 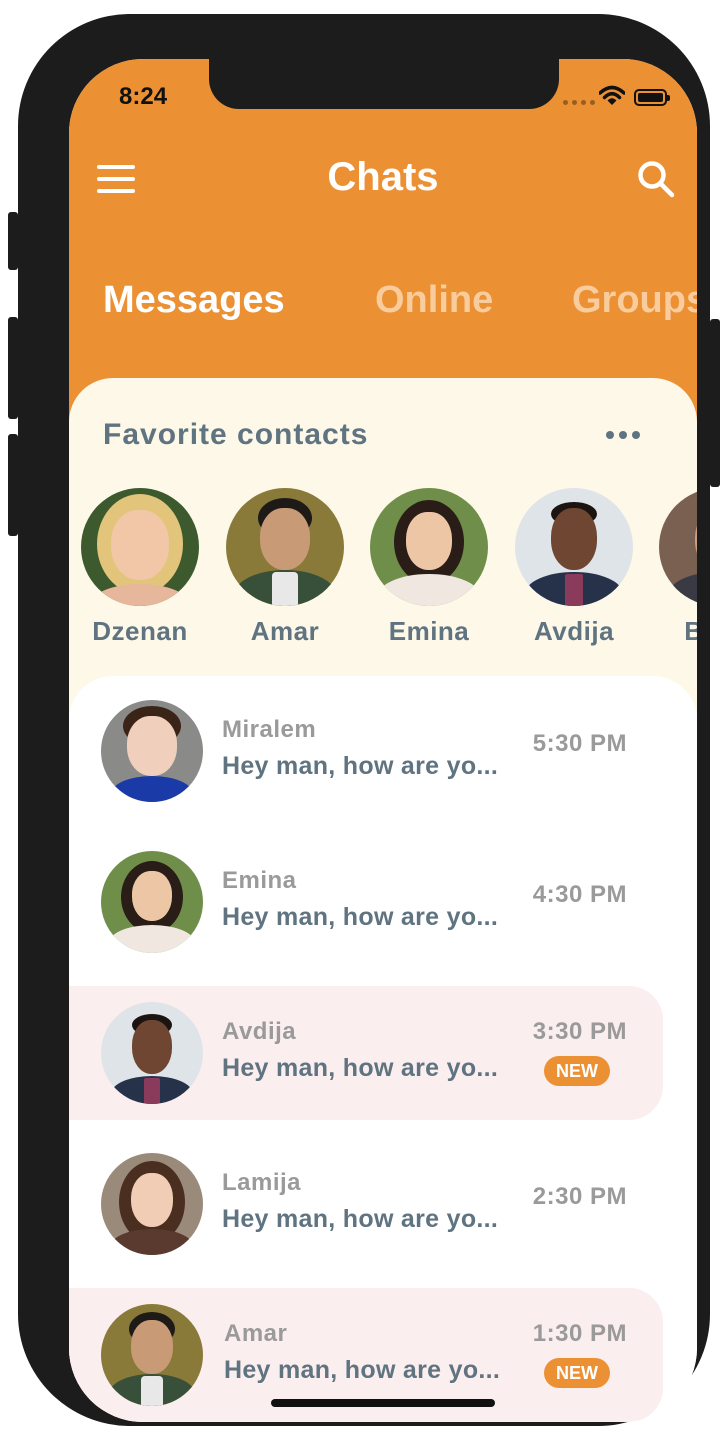 What do you see at coordinates (140, 631) in the screenshot?
I see `favorite-contact-name: Dzenan` at bounding box center [140, 631].